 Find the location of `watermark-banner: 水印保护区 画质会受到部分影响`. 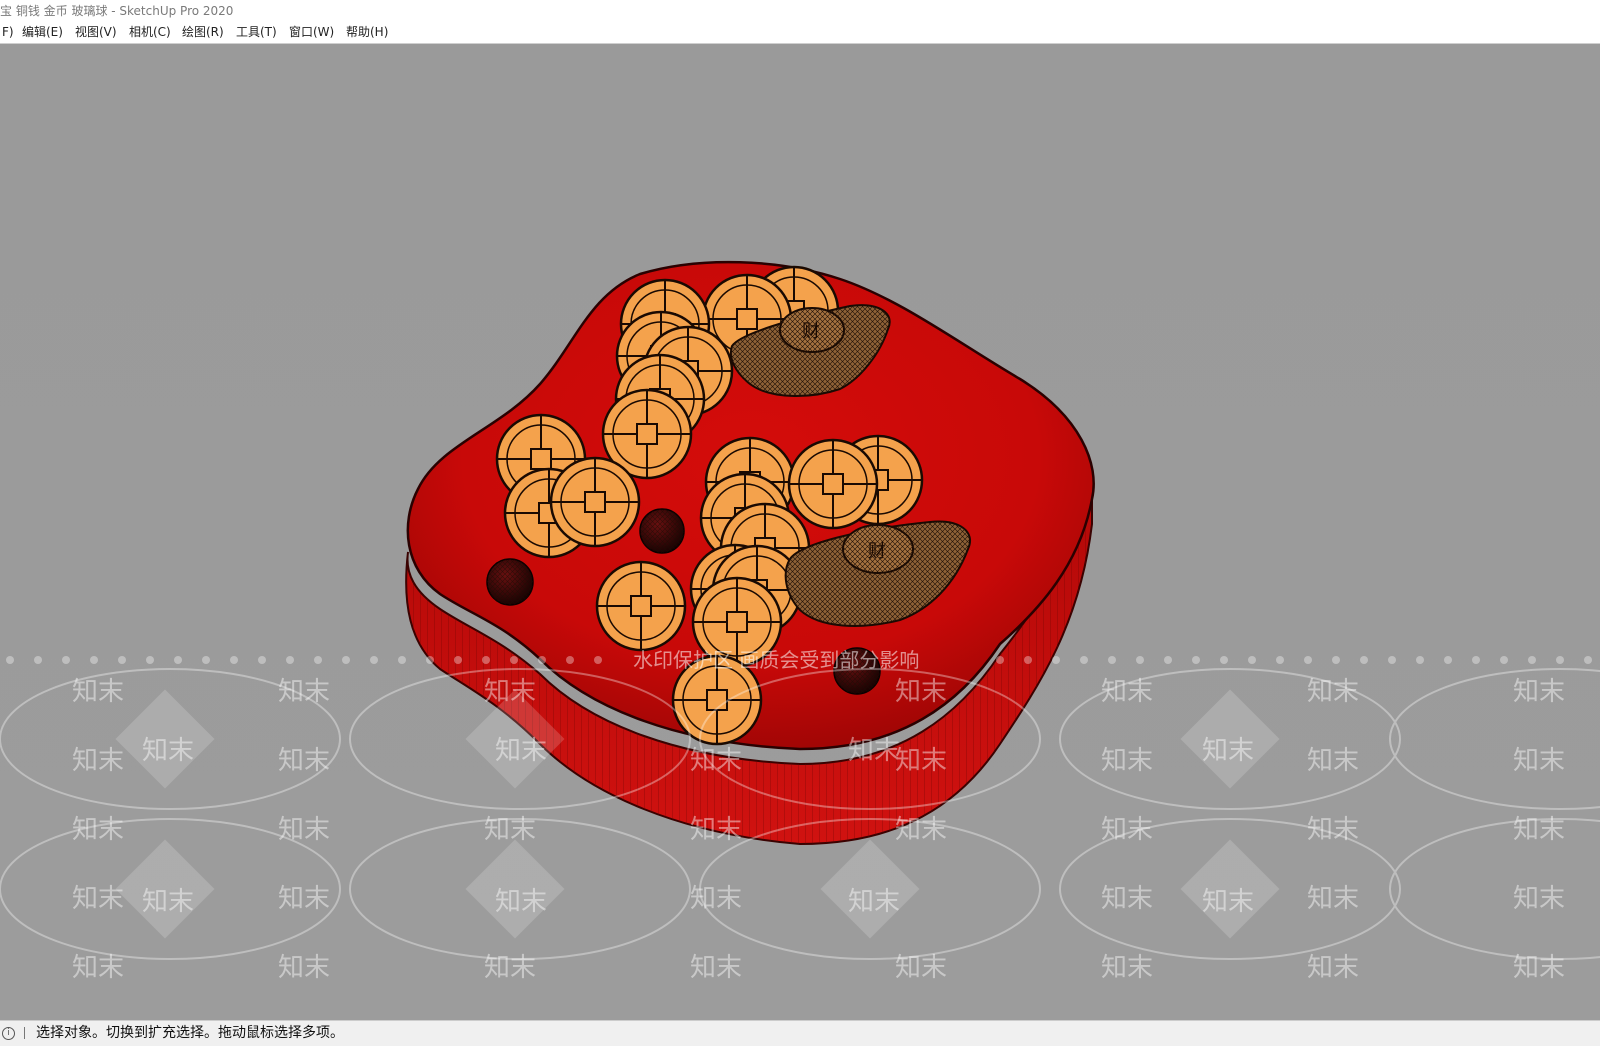

watermark-banner: 水印保护区 画质会受到部分影响 is located at coordinates (776, 660).